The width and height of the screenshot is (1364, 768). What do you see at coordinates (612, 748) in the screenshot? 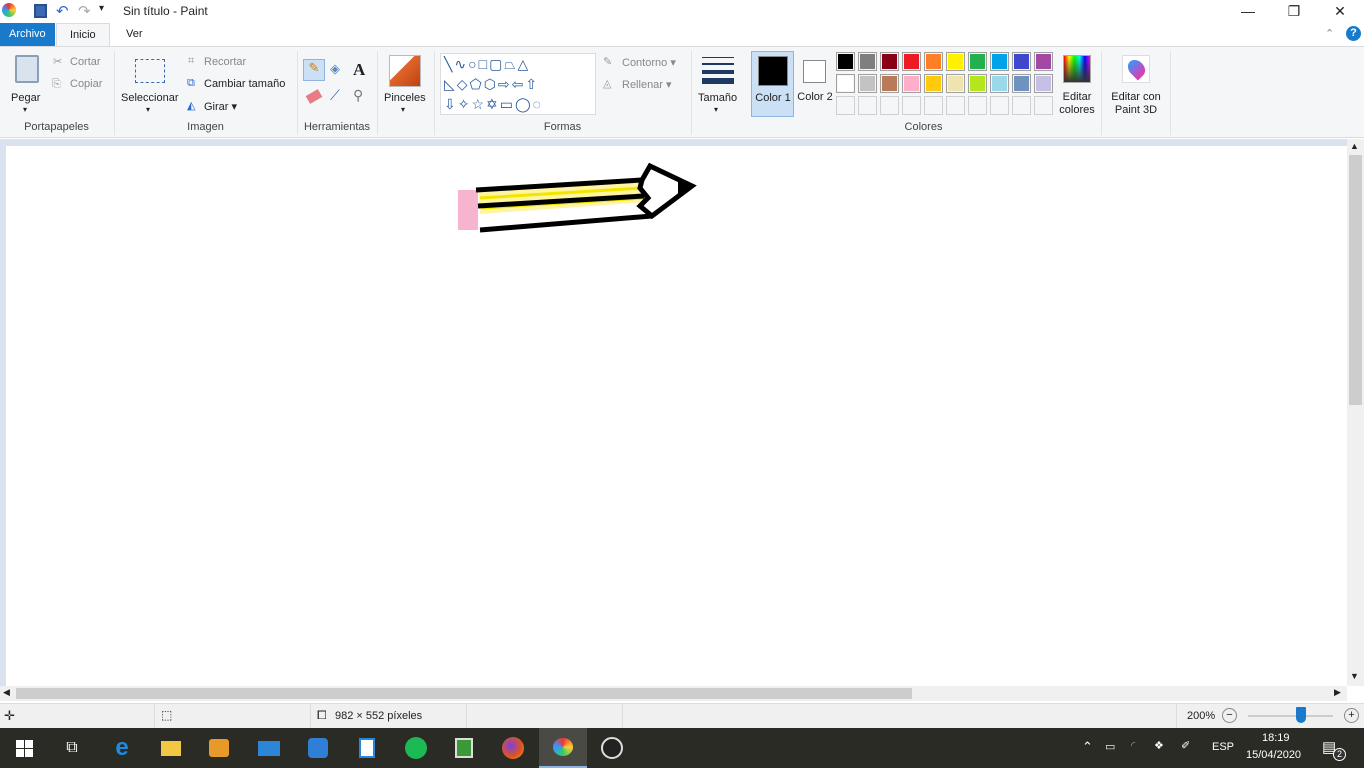
I see `taskbar-obs` at bounding box center [612, 748].